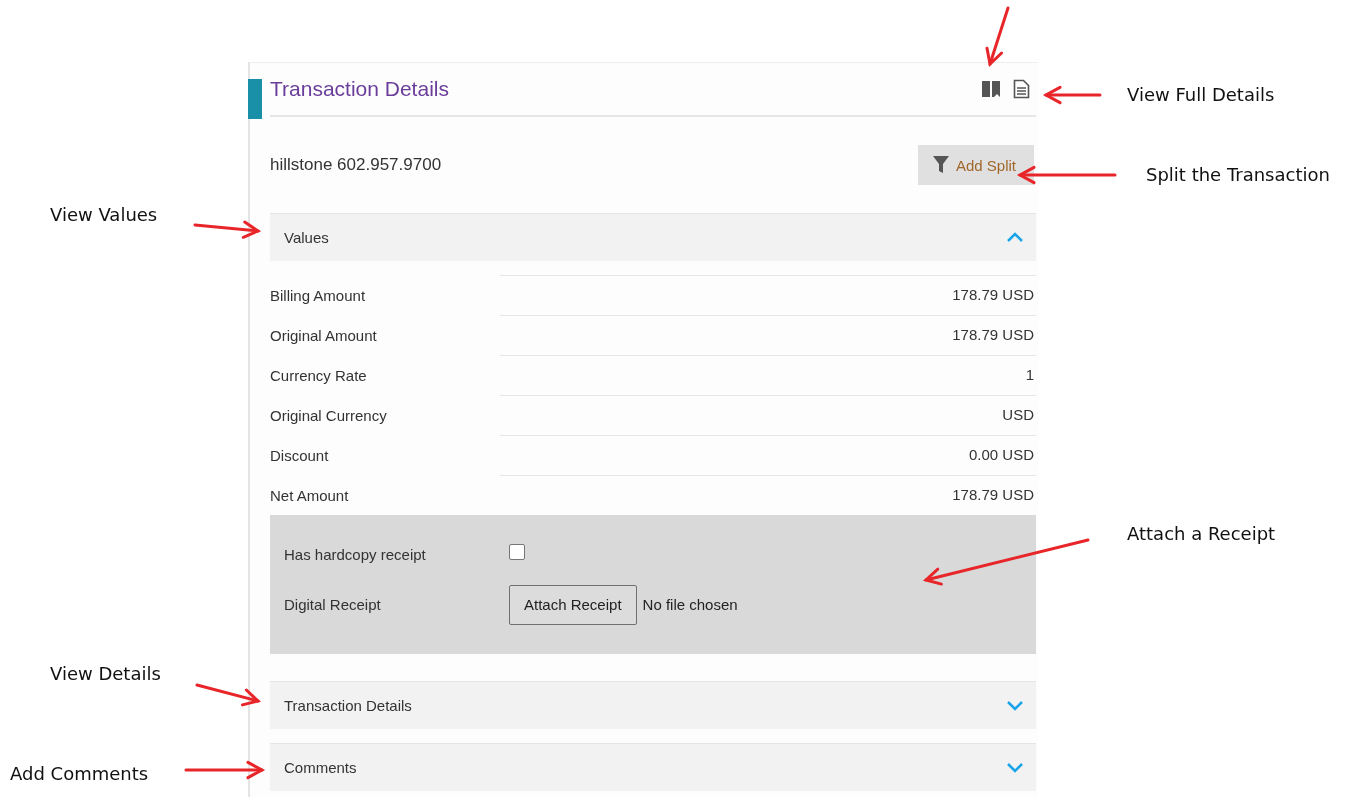 The image size is (1364, 797). I want to click on annotation-label: Attach a Receipt, so click(1201, 533).